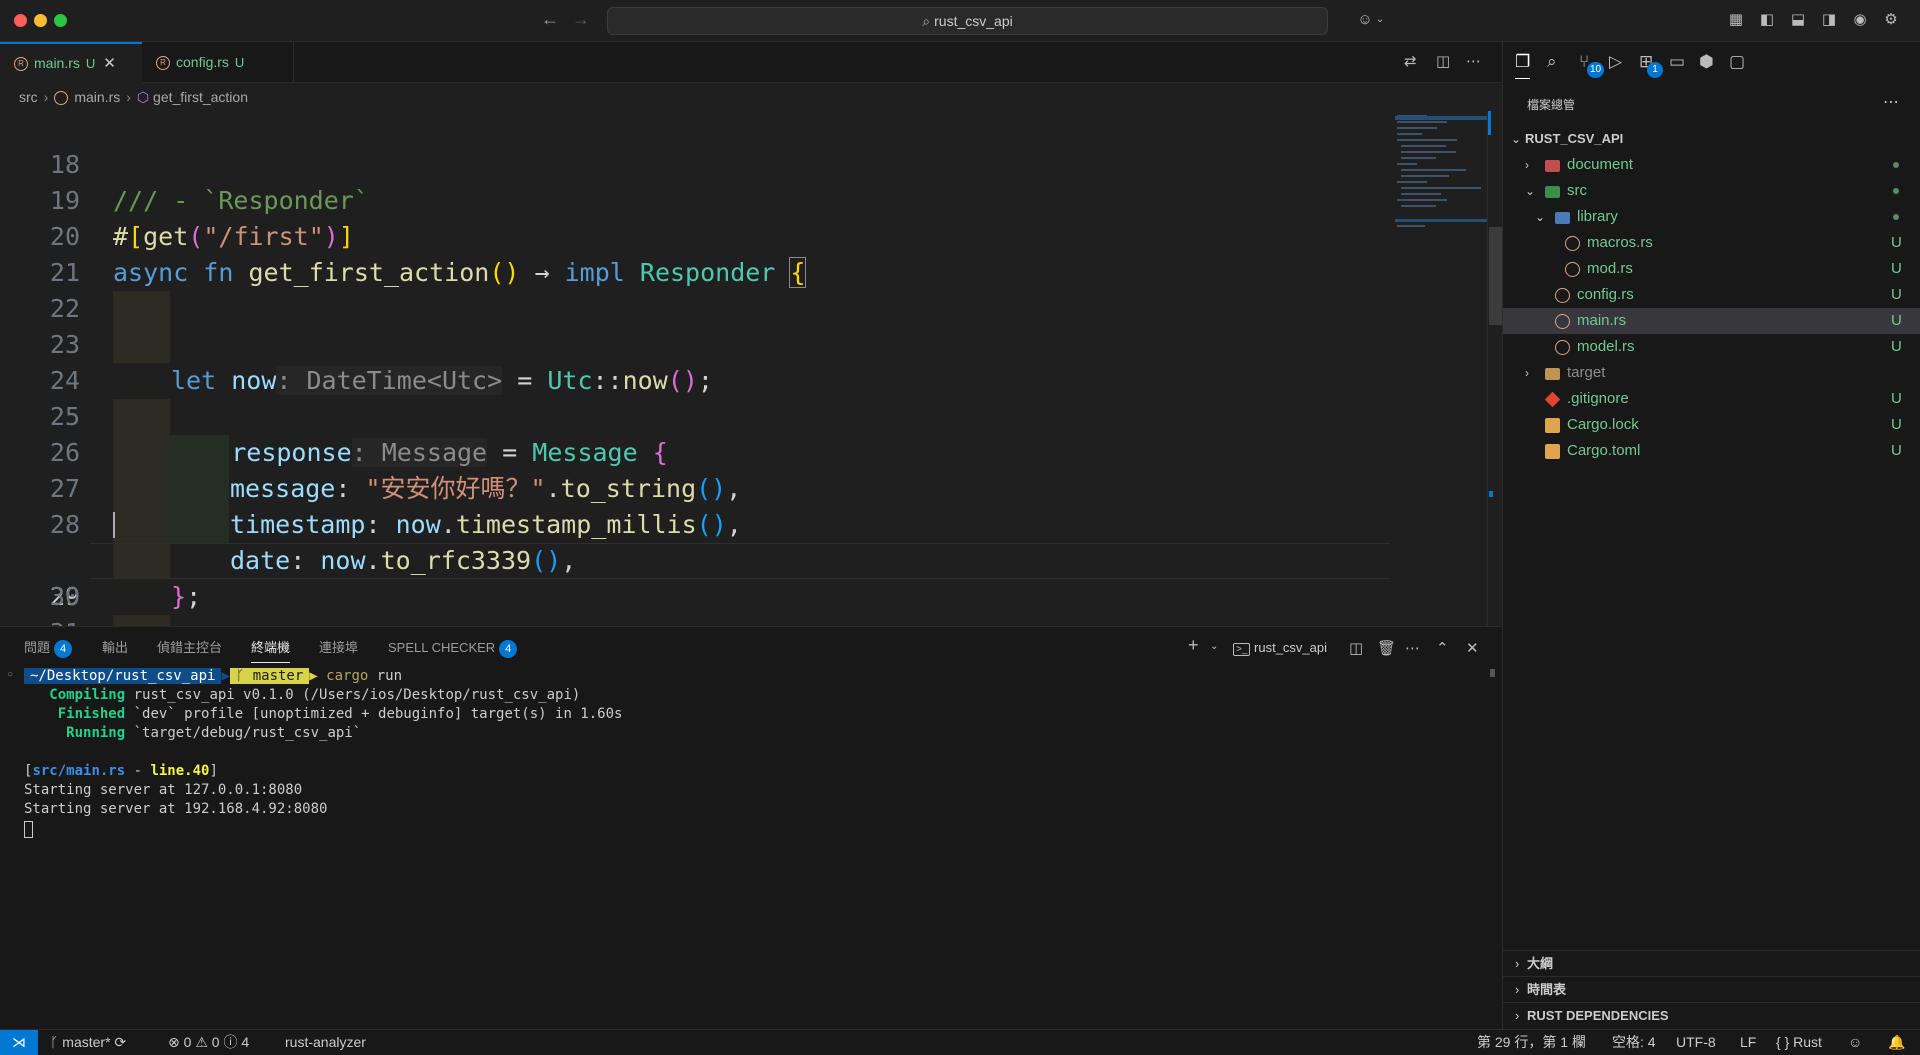 The width and height of the screenshot is (1920, 1055). Describe the element at coordinates (176, 809) in the screenshot. I see `terminal-line: Starting server at 192.168.4.92:8080` at that location.